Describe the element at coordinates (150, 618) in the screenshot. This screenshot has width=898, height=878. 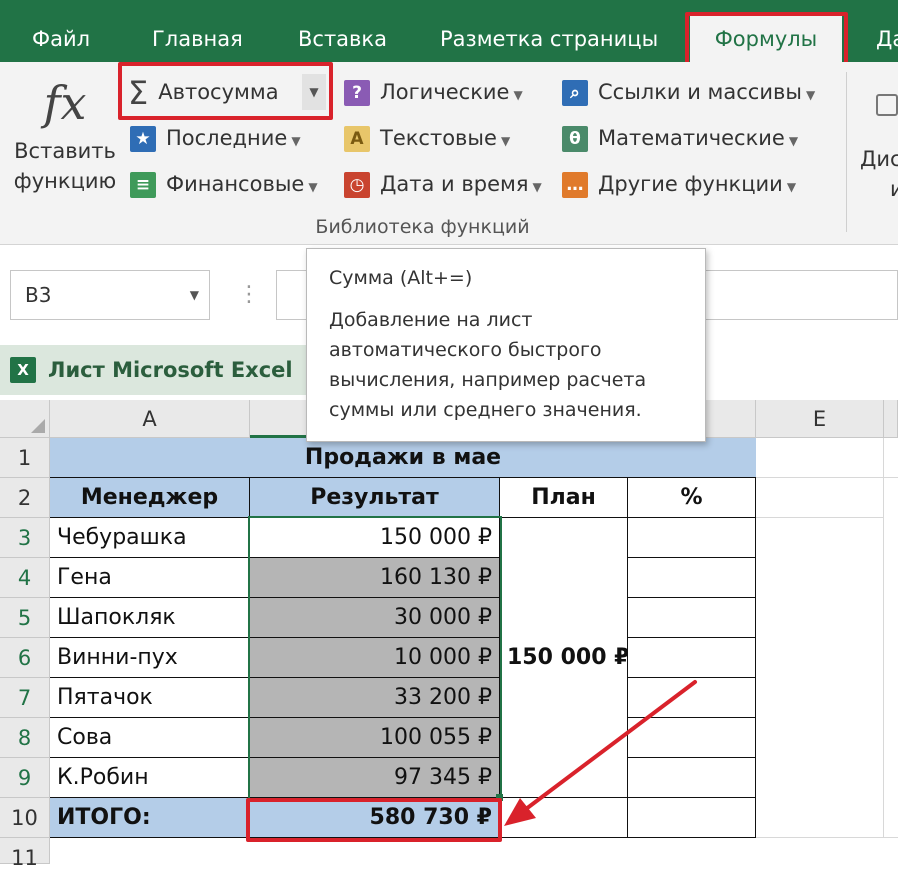
I see `manager-cell: Шапокляк` at that location.